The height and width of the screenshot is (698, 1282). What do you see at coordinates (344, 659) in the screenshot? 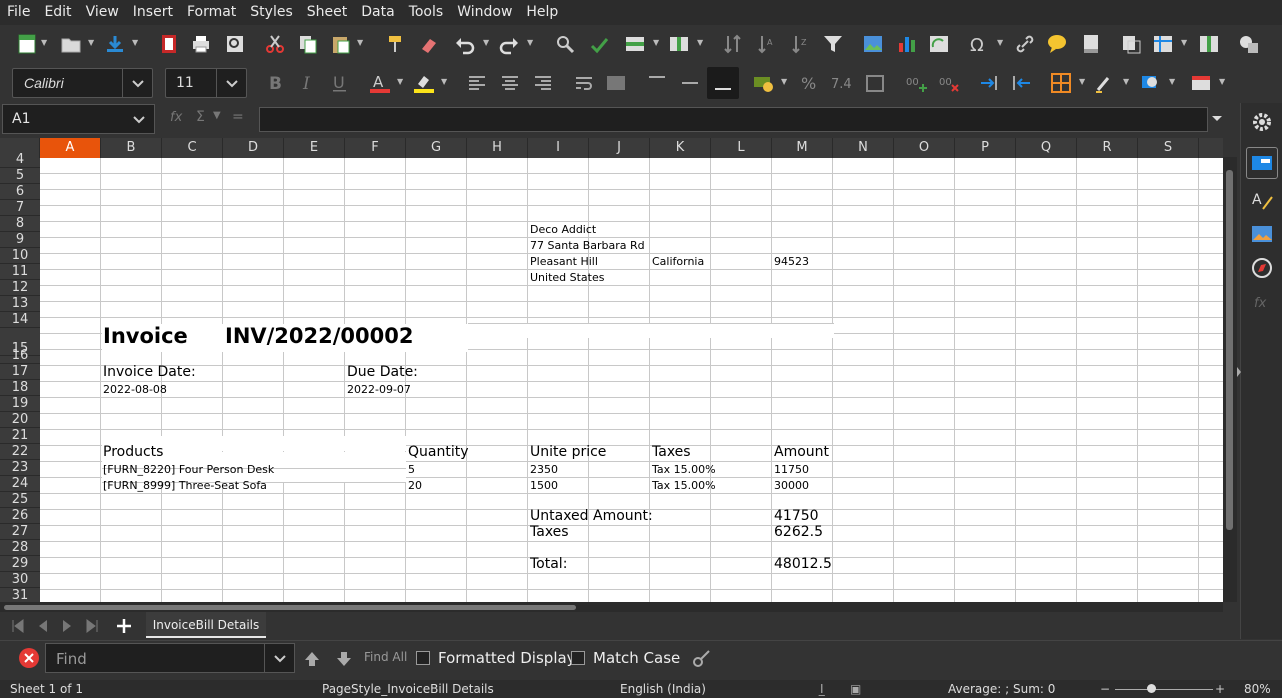
I see `find-next-icon` at bounding box center [344, 659].